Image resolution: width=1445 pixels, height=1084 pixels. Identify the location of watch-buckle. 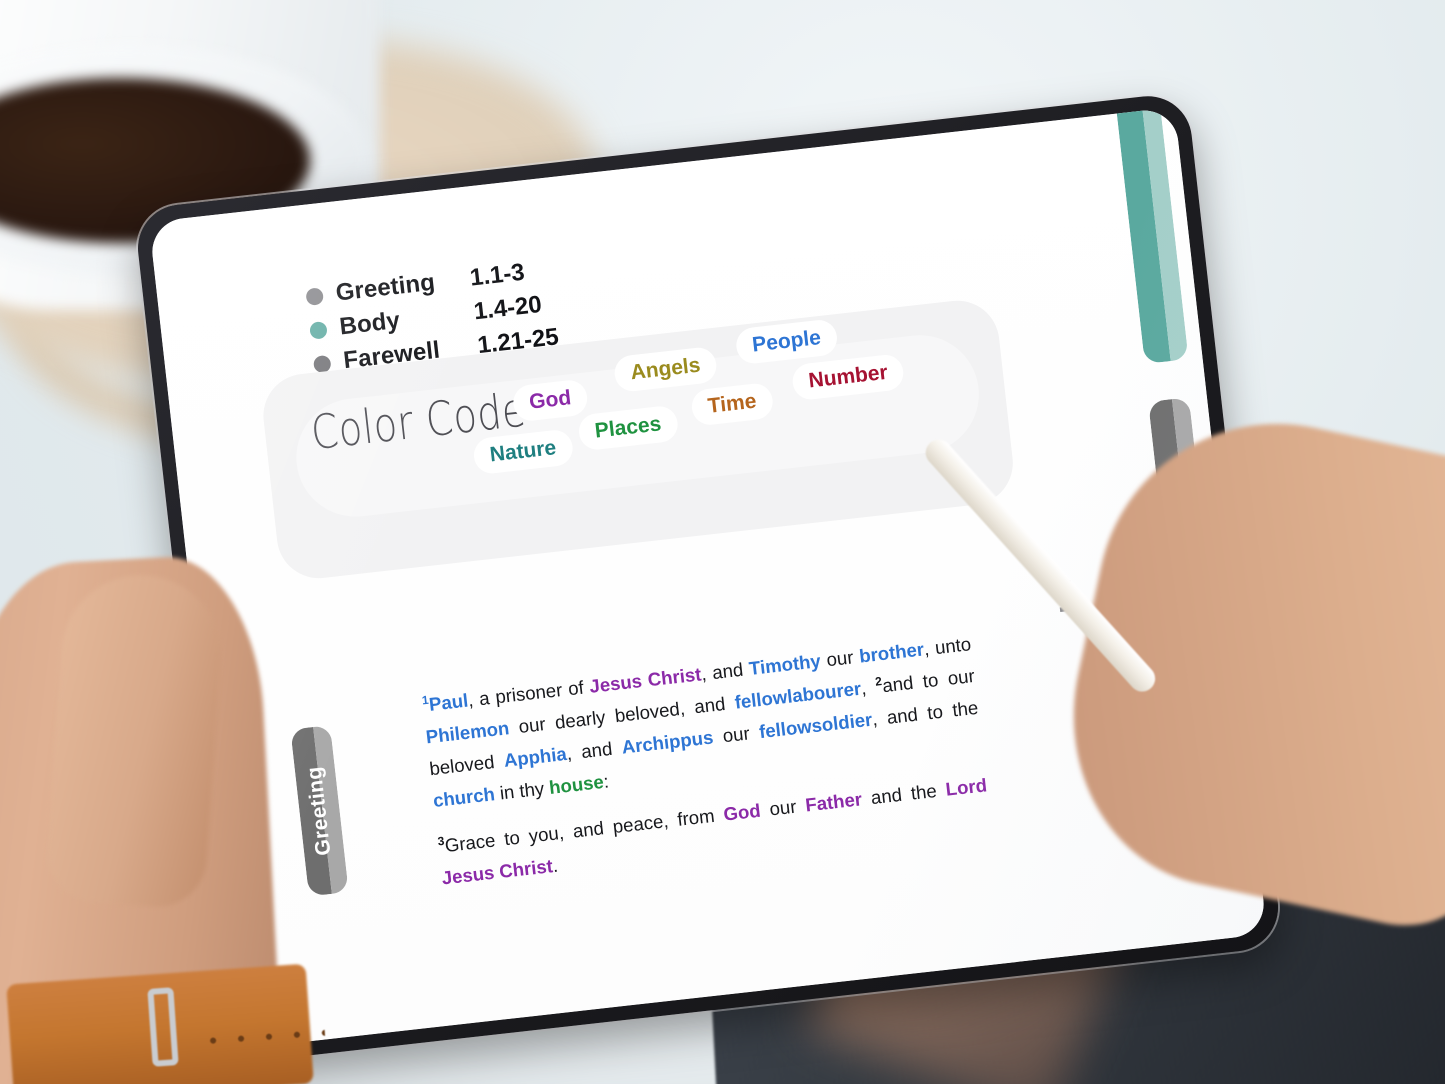
(163, 1027).